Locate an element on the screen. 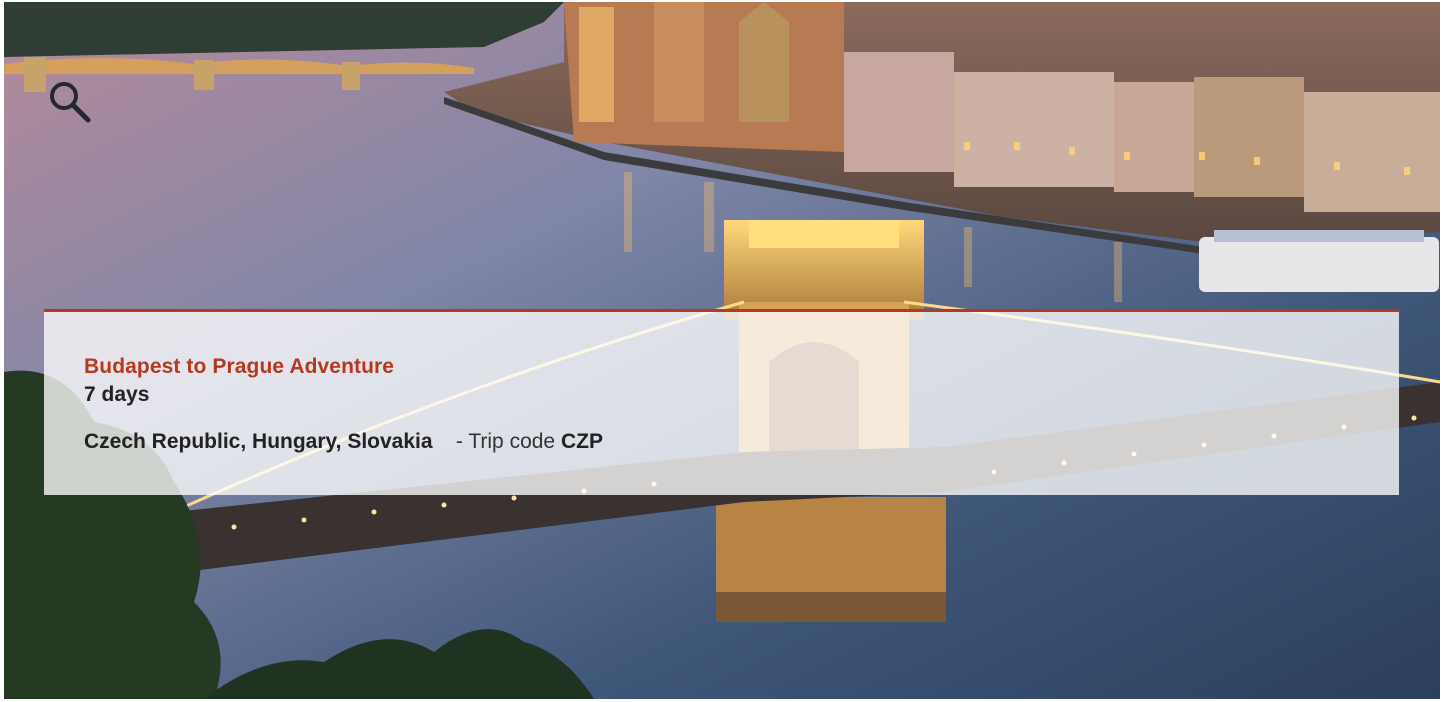 This screenshot has width=1450, height=702. search-icon is located at coordinates (70, 102).